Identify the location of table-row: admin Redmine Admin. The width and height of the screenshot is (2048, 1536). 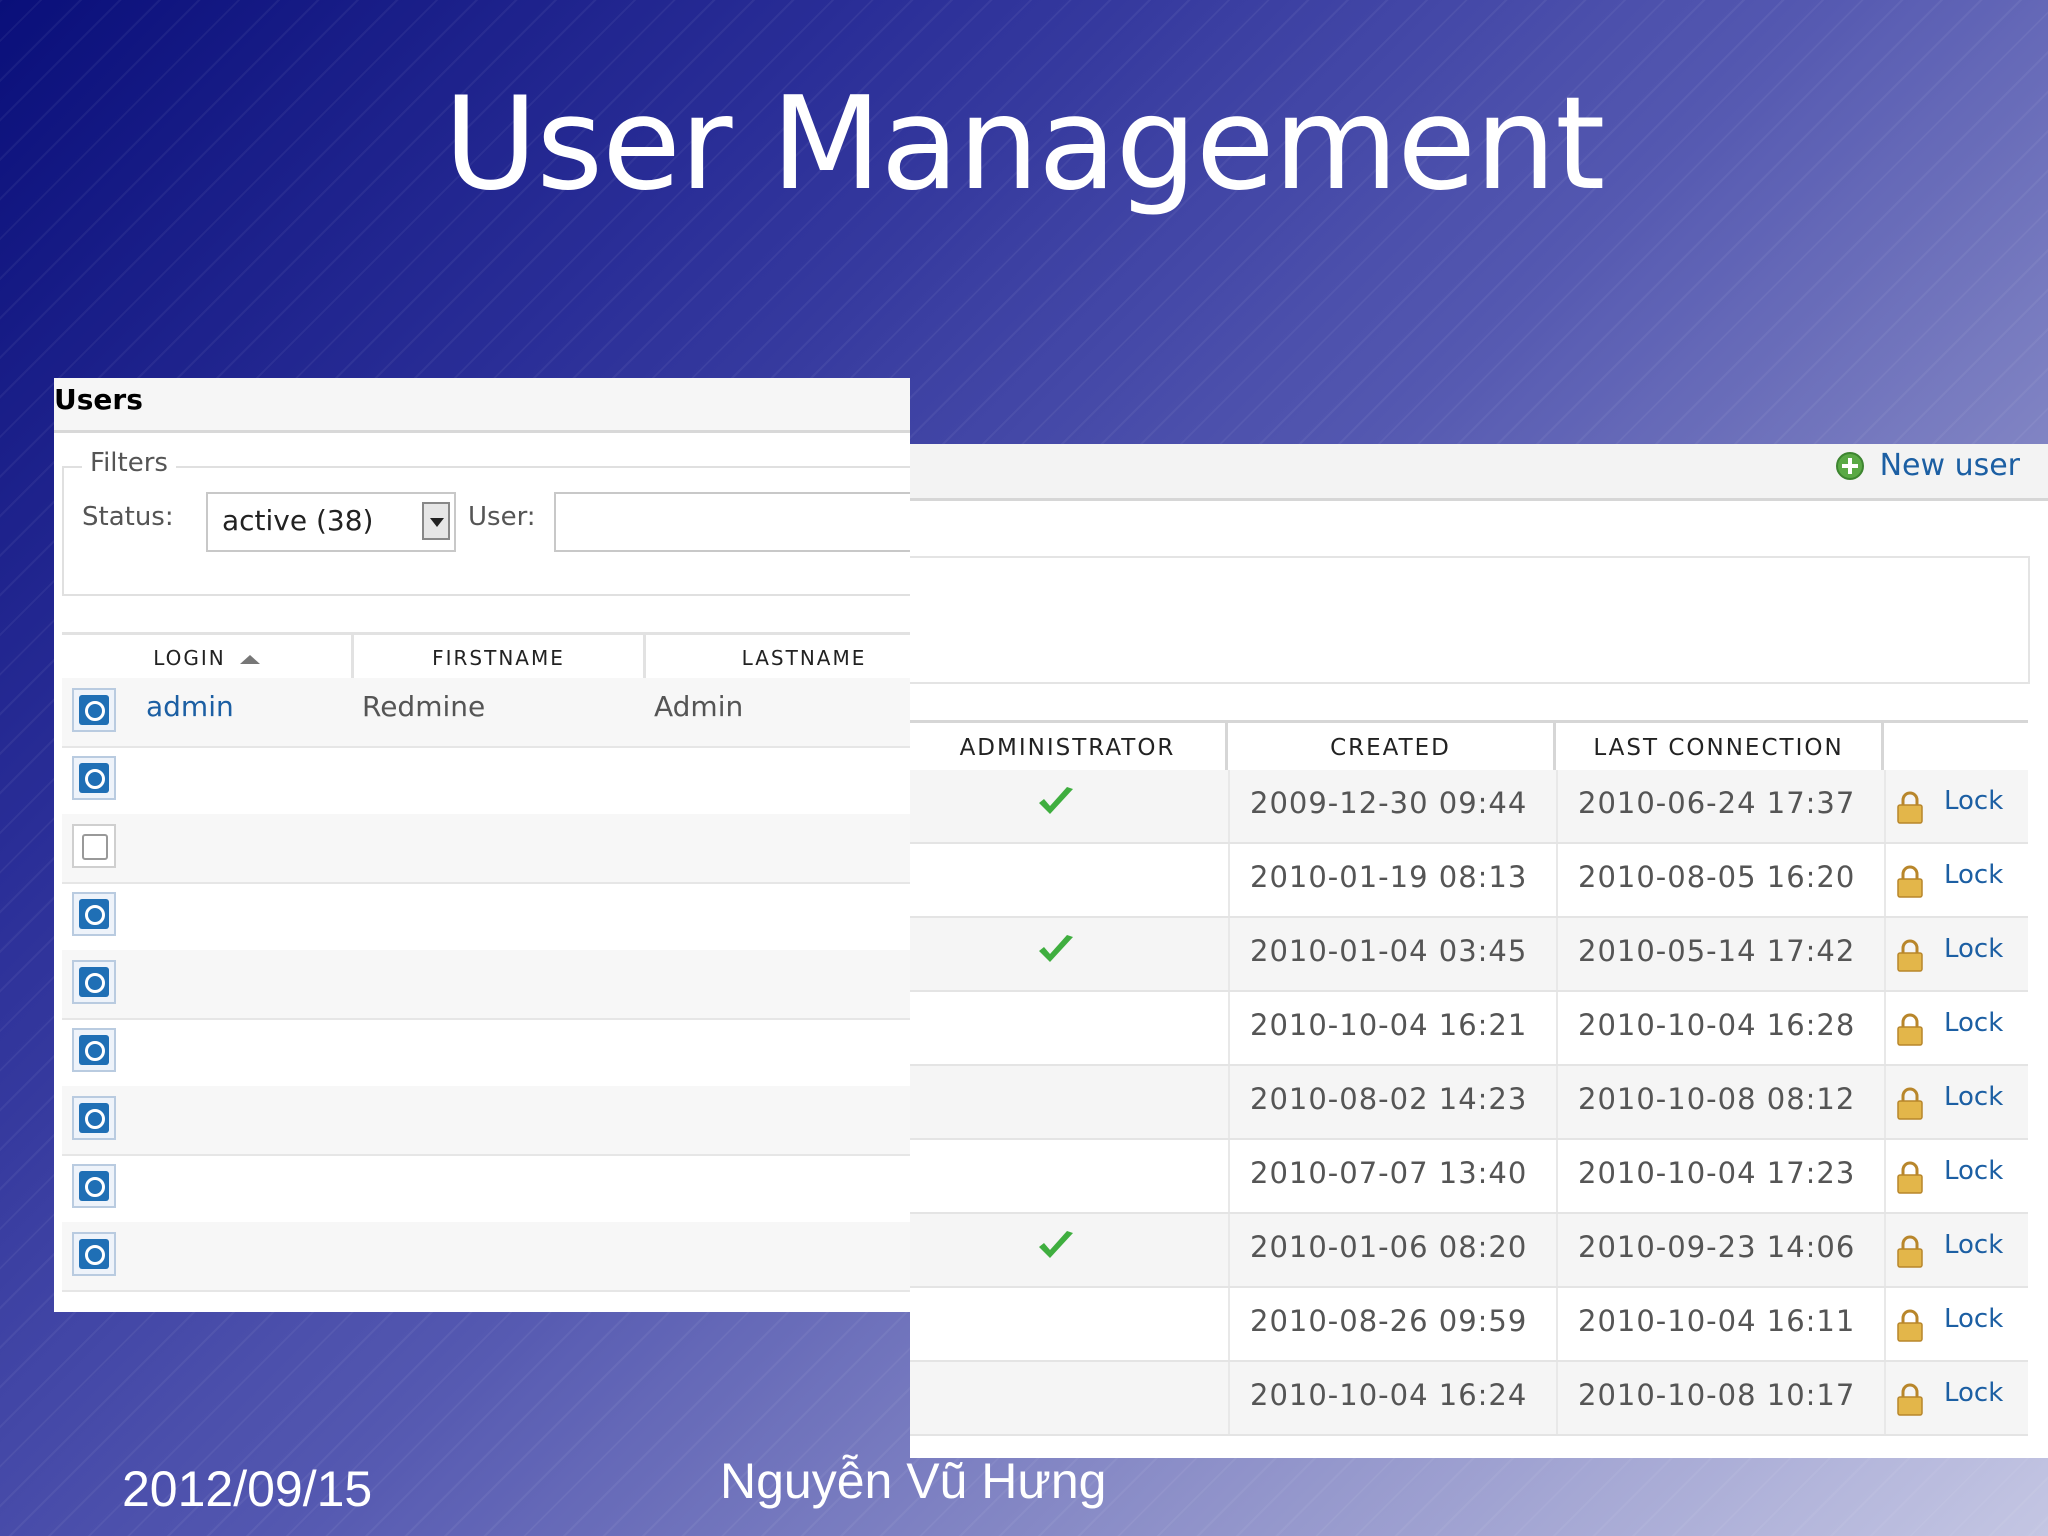
(486, 713).